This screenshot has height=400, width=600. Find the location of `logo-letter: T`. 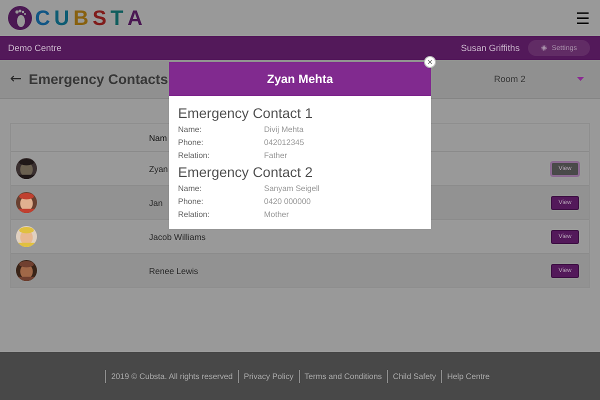

logo-letter: T is located at coordinates (117, 18).